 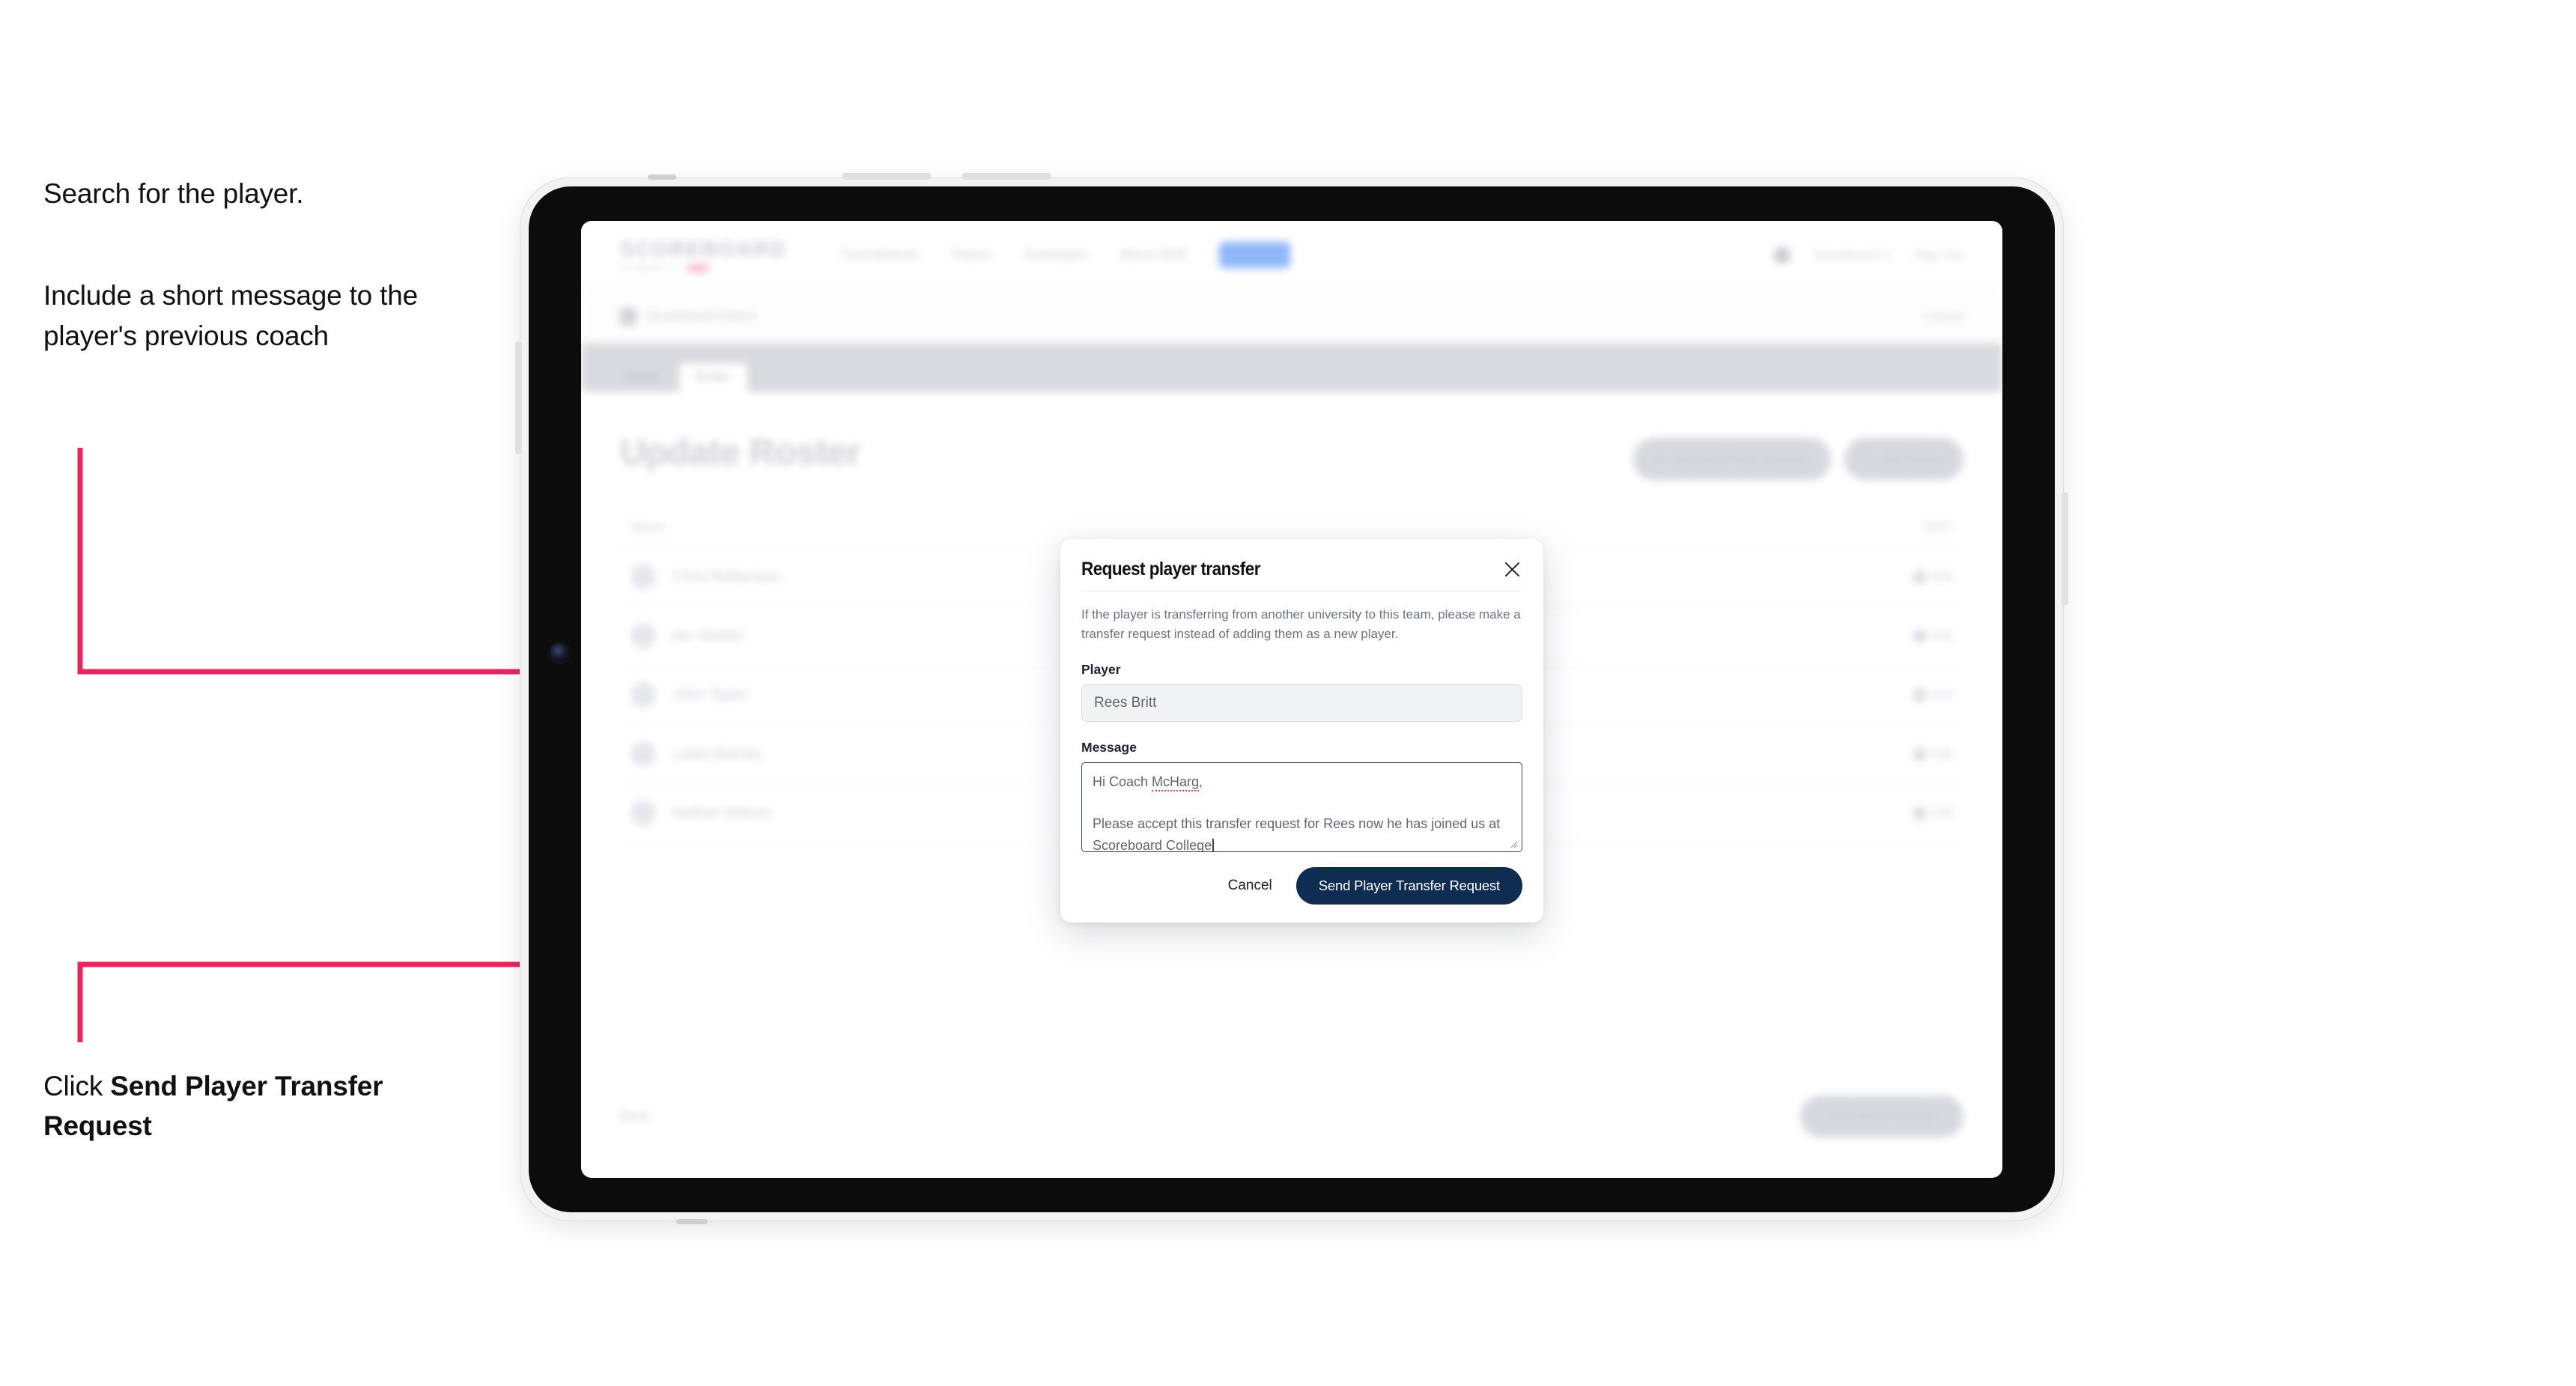 What do you see at coordinates (1213, 844) in the screenshot?
I see `text-cursor` at bounding box center [1213, 844].